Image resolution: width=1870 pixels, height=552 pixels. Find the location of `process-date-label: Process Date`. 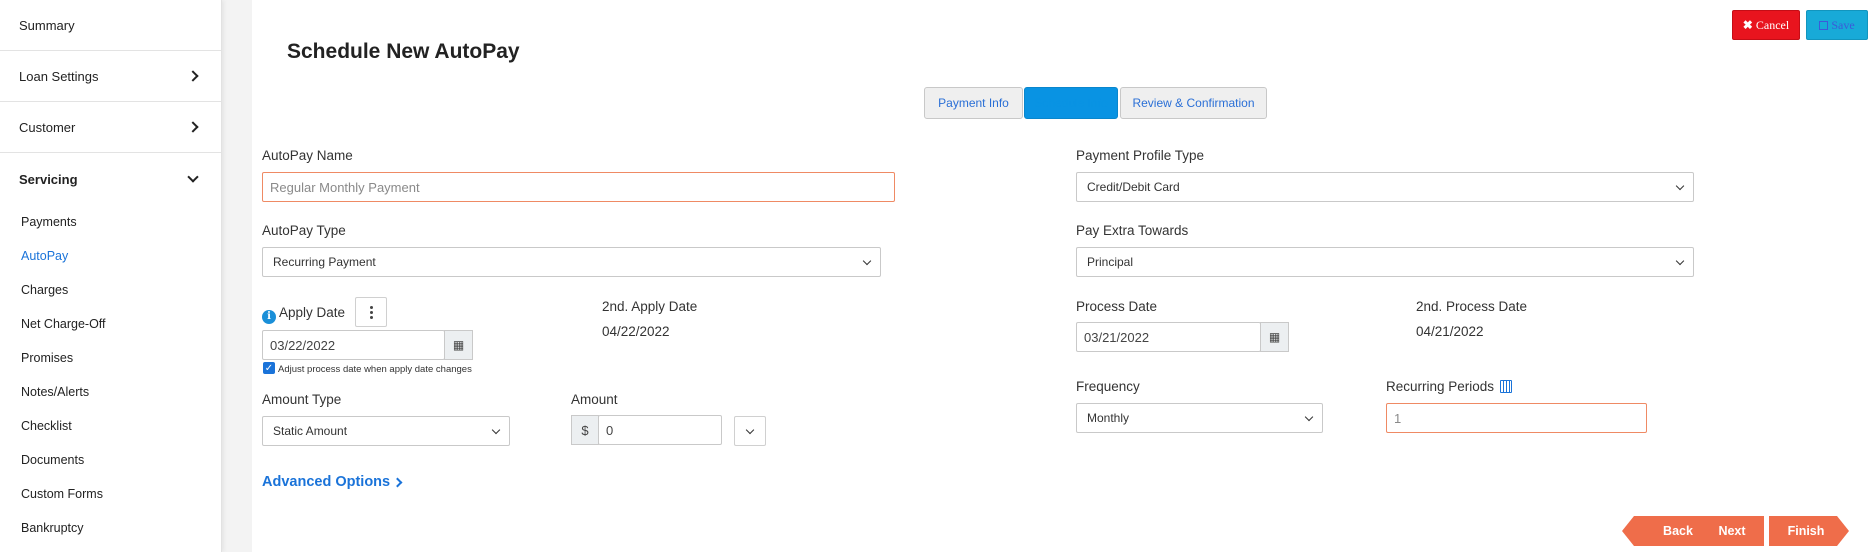

process-date-label: Process Date is located at coordinates (1117, 306).